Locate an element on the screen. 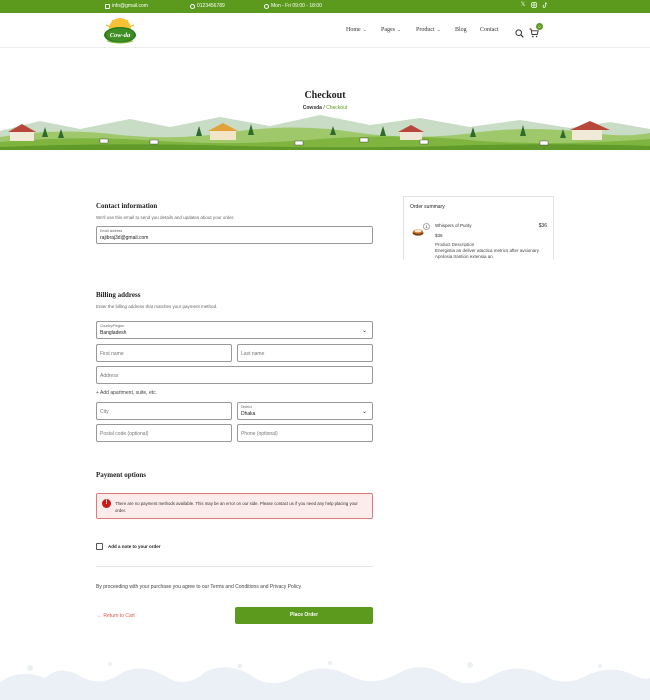 Image resolution: width=650 pixels, height=700 pixels. cart-count-badge: 0 is located at coordinates (539, 26).